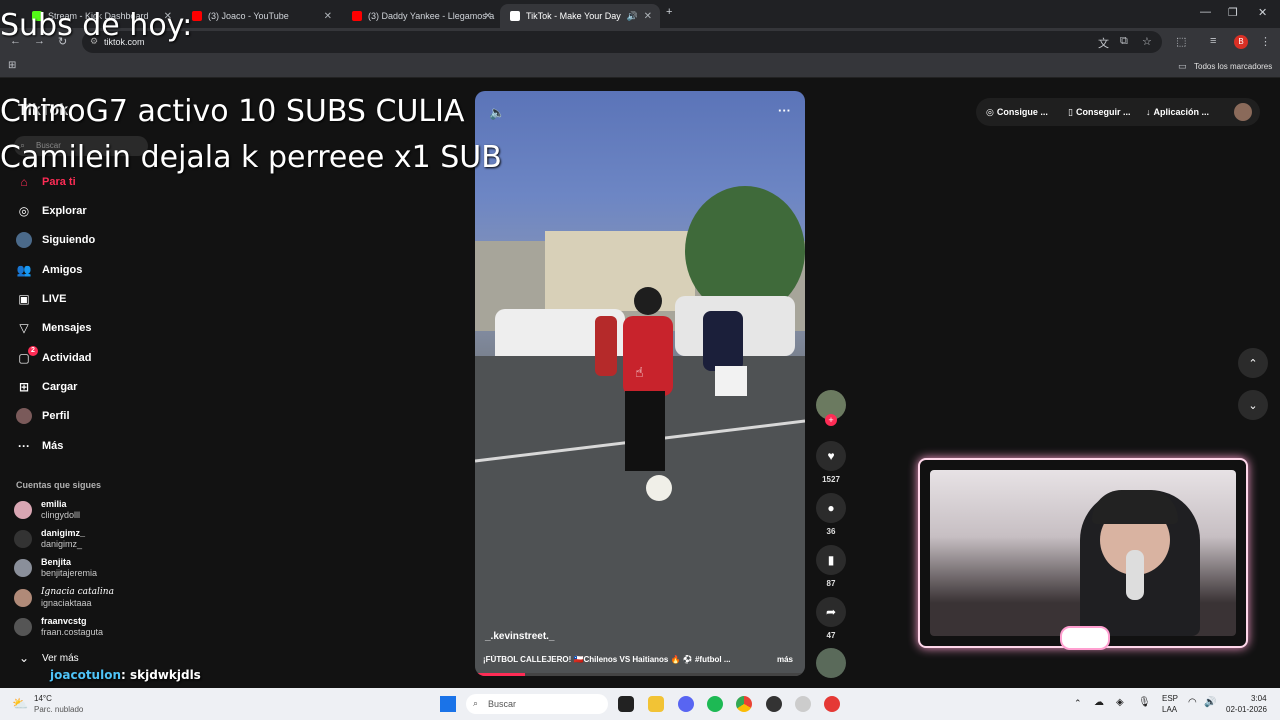 The image size is (1280, 720). I want to click on extensions-icon: ⬚, so click(1181, 41).